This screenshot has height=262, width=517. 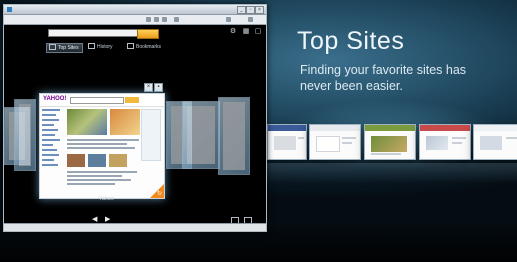 What do you see at coordinates (351, 41) in the screenshot?
I see `hero-title: Top Sites` at bounding box center [351, 41].